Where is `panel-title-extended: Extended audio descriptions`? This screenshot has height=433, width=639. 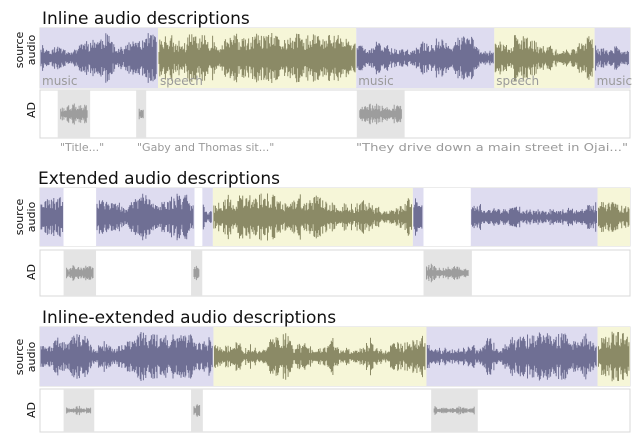
panel-title-extended: Extended audio descriptions is located at coordinates (159, 179).